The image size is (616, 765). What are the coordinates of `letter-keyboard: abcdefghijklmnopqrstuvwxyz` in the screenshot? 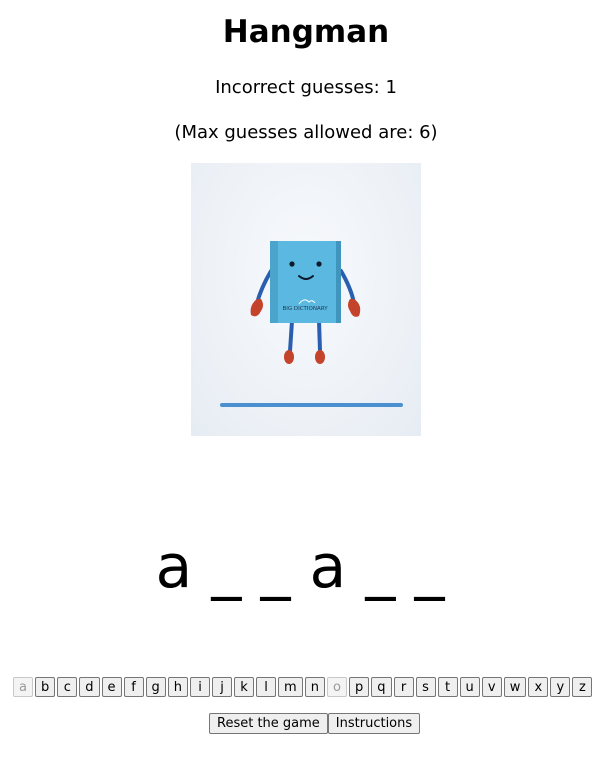 It's located at (303, 687).